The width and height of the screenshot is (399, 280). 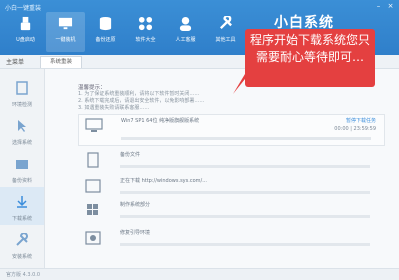 I want to click on step-select-system: 选择系统, so click(x=22, y=130).